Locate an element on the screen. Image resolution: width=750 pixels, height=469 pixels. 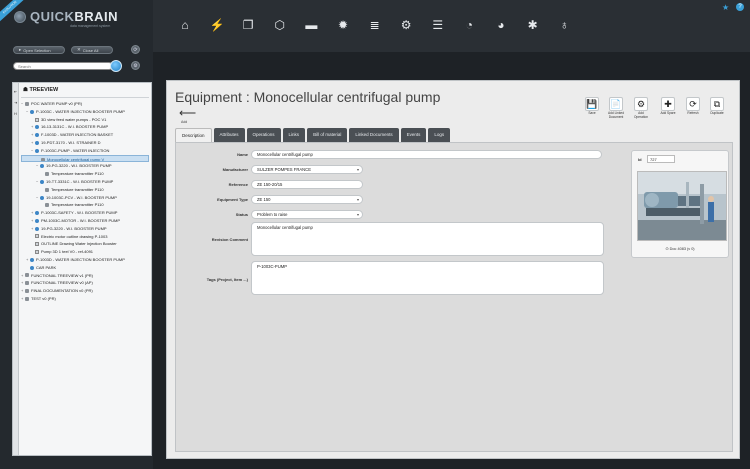
tree-item-label: FUNCTIONAL TREEVIEW v1 (PR) is located at coordinates (62, 275).